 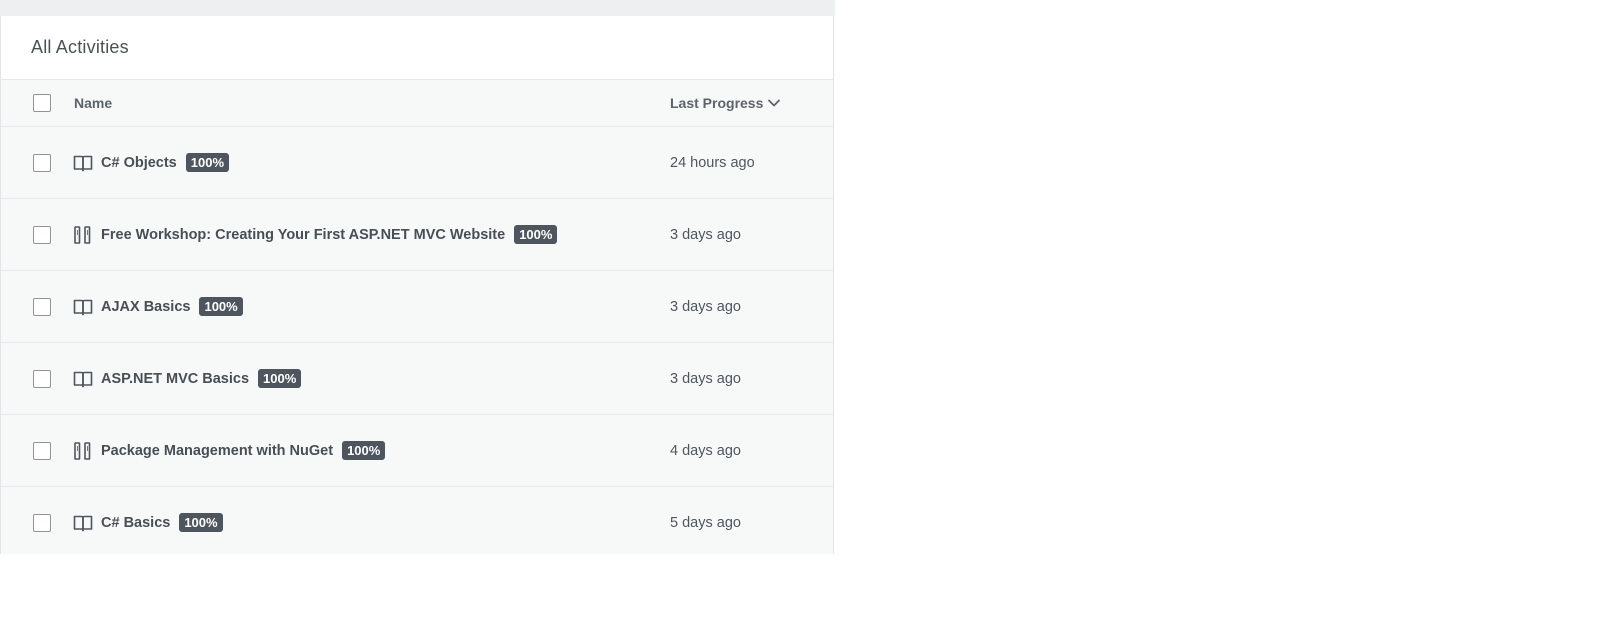 What do you see at coordinates (705, 522) in the screenshot?
I see `last-progress-time: 5 days ago` at bounding box center [705, 522].